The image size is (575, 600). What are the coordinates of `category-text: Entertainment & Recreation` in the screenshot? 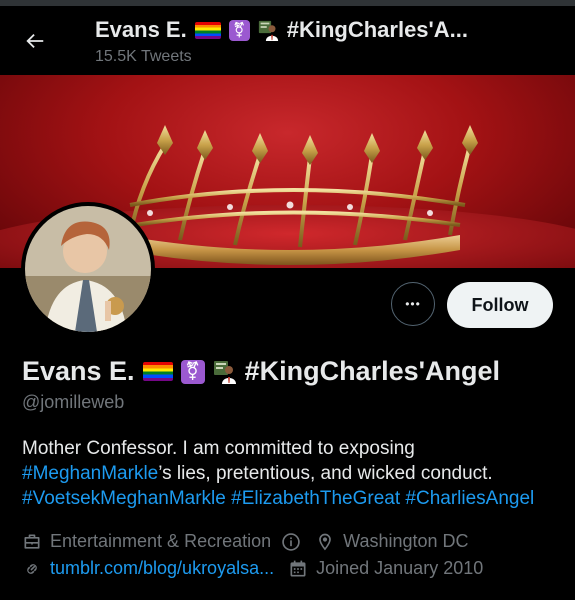 It's located at (161, 541).